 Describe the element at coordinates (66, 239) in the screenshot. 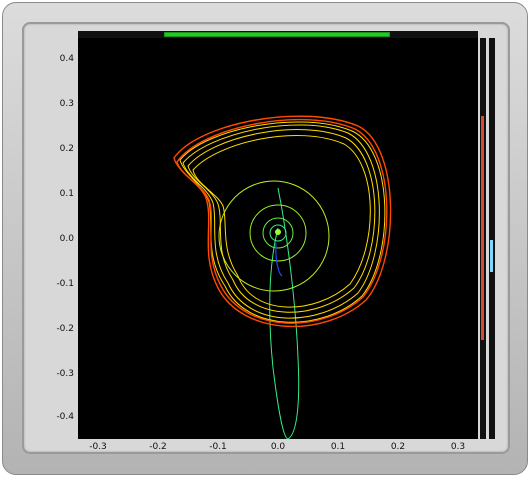

I see `y-tick: 0.0` at that location.